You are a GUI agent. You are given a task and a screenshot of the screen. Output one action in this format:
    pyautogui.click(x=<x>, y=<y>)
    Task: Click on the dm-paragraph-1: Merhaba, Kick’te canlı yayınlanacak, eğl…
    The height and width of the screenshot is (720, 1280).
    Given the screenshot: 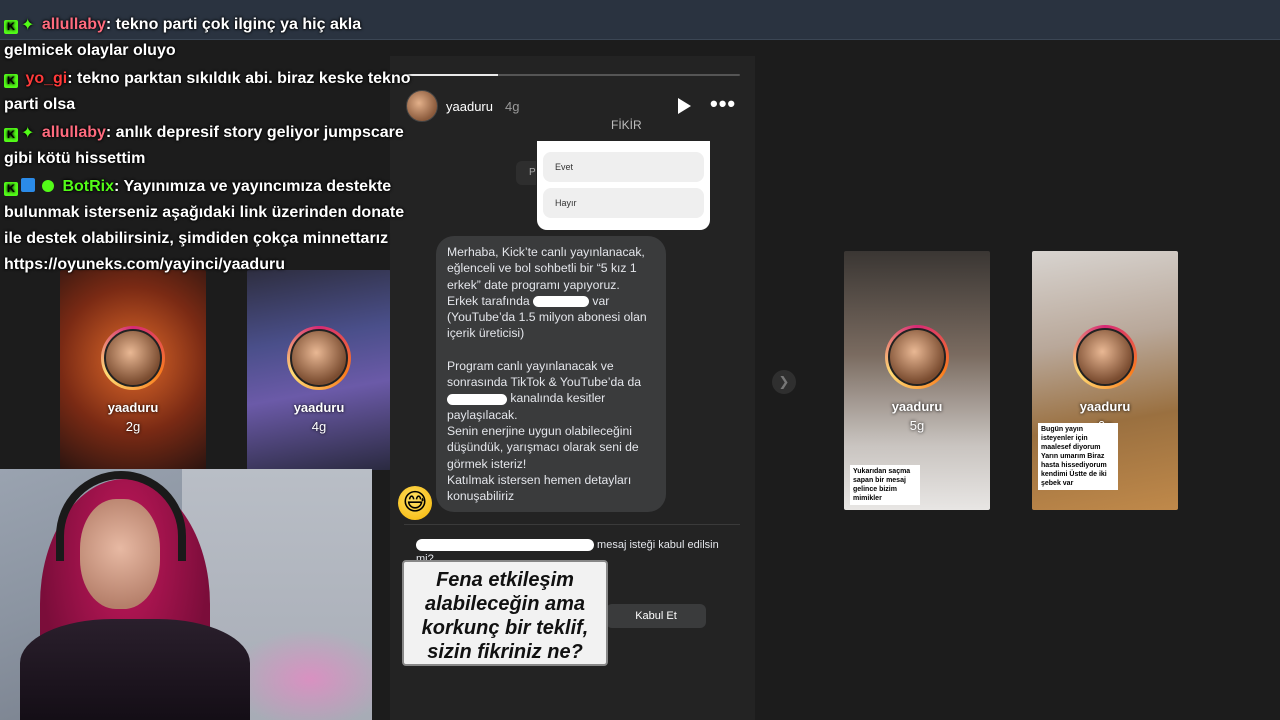 What is the action you would take?
    pyautogui.click(x=546, y=268)
    